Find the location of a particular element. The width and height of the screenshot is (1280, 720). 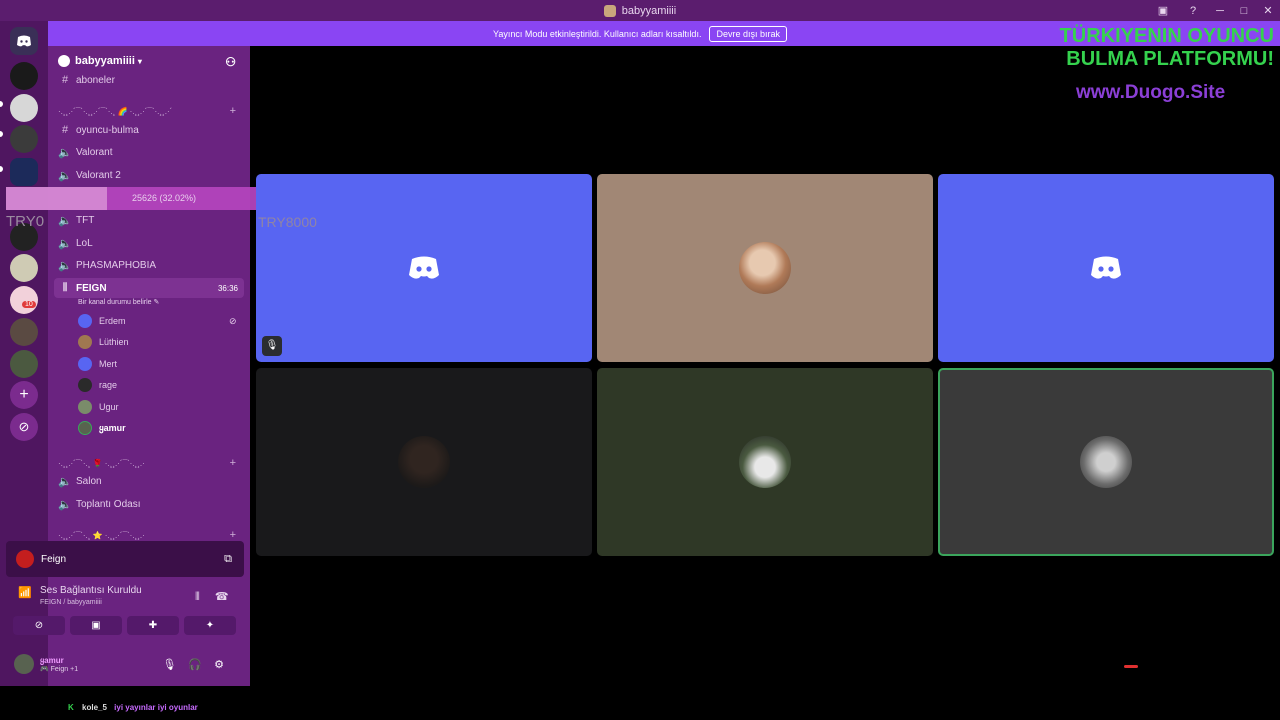

ticker-message: iyi yayınlar iyi oyunlar is located at coordinates (156, 707).